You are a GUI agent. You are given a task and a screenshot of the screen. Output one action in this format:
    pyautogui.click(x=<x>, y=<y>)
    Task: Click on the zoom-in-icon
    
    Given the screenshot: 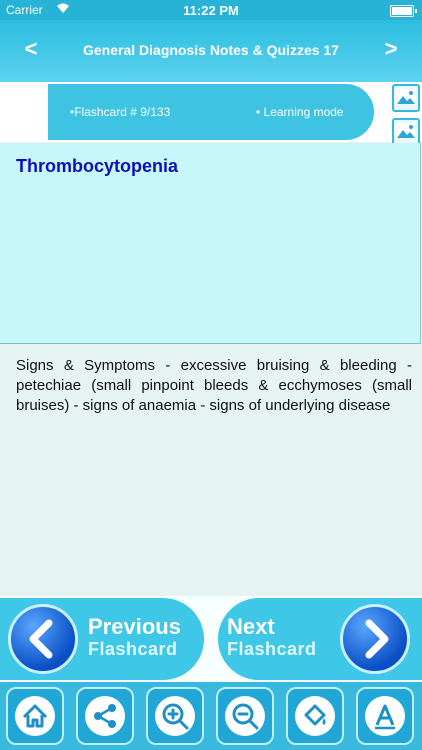 What is the action you would take?
    pyautogui.click(x=175, y=716)
    